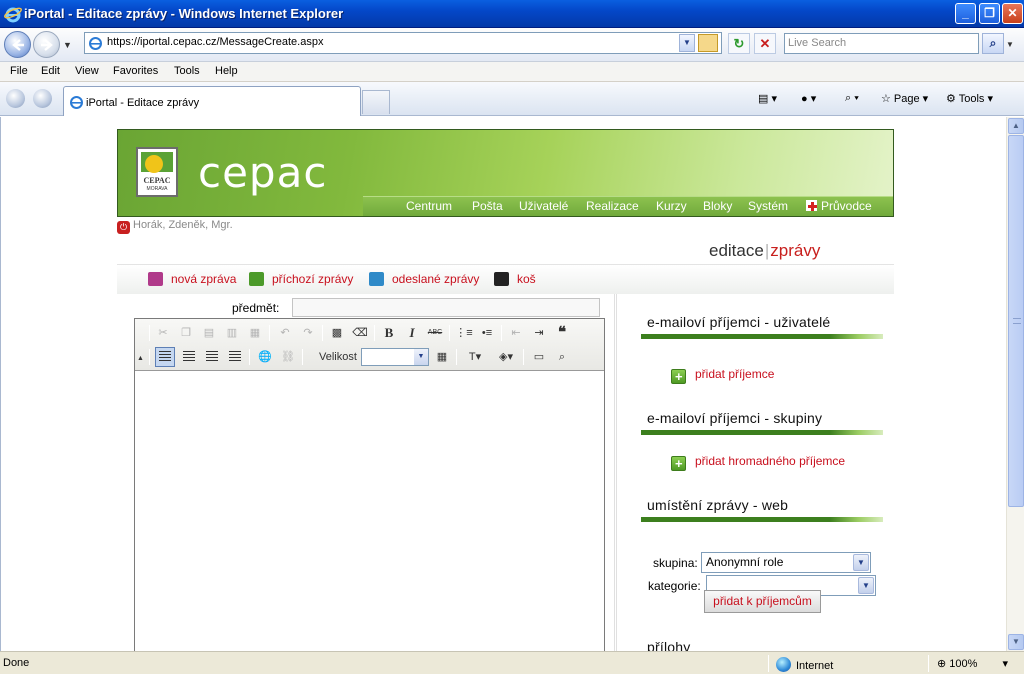 The image size is (1024, 674). I want to click on back-button, so click(17, 44).